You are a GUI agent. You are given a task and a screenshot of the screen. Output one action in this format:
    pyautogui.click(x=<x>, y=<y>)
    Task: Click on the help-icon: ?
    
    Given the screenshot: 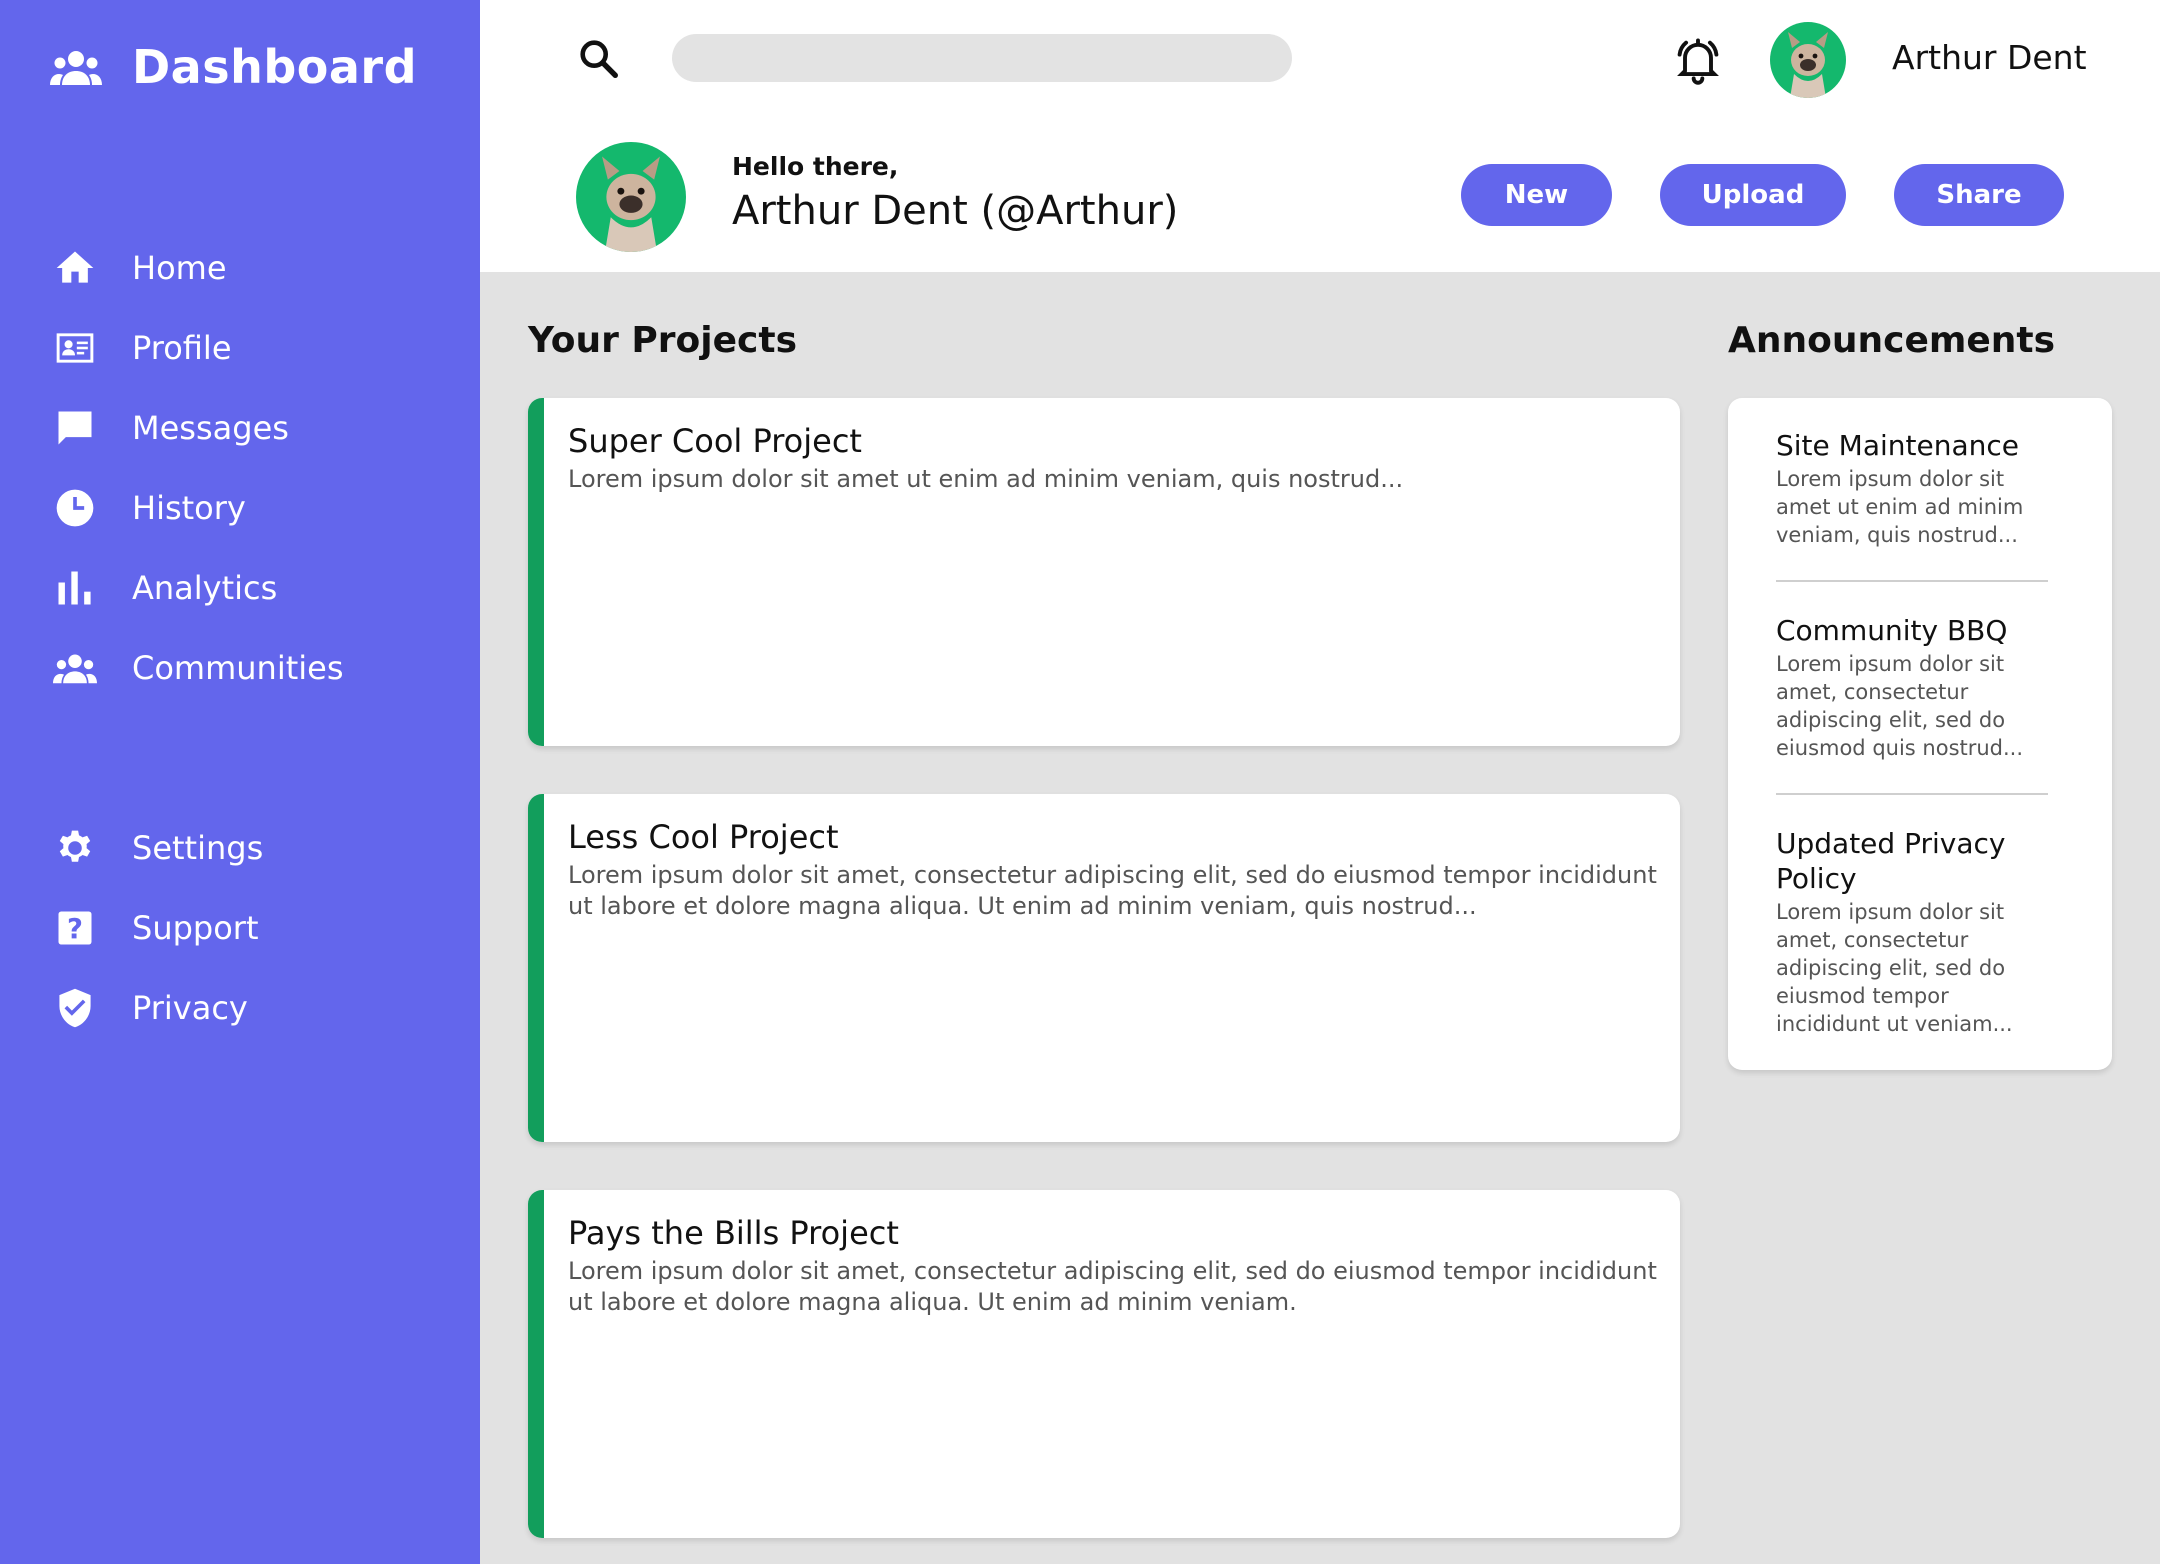 What is the action you would take?
    pyautogui.click(x=75, y=928)
    